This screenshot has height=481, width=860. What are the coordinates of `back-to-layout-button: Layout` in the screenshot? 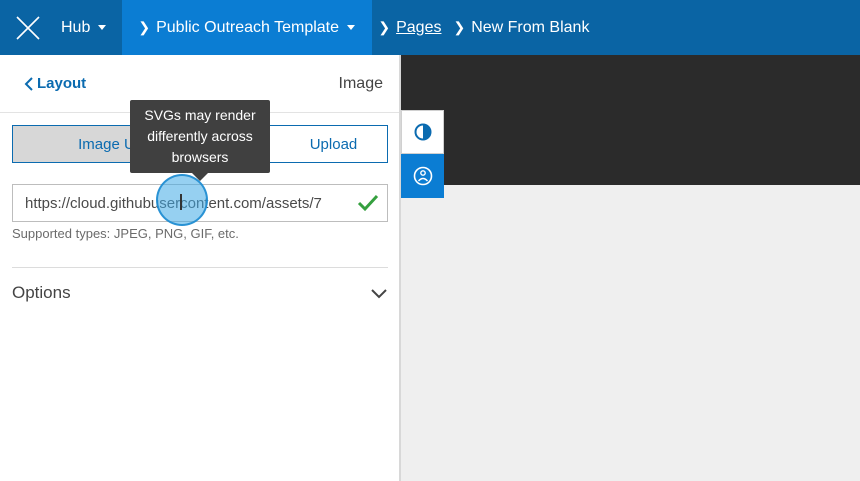 It's located at (55, 83).